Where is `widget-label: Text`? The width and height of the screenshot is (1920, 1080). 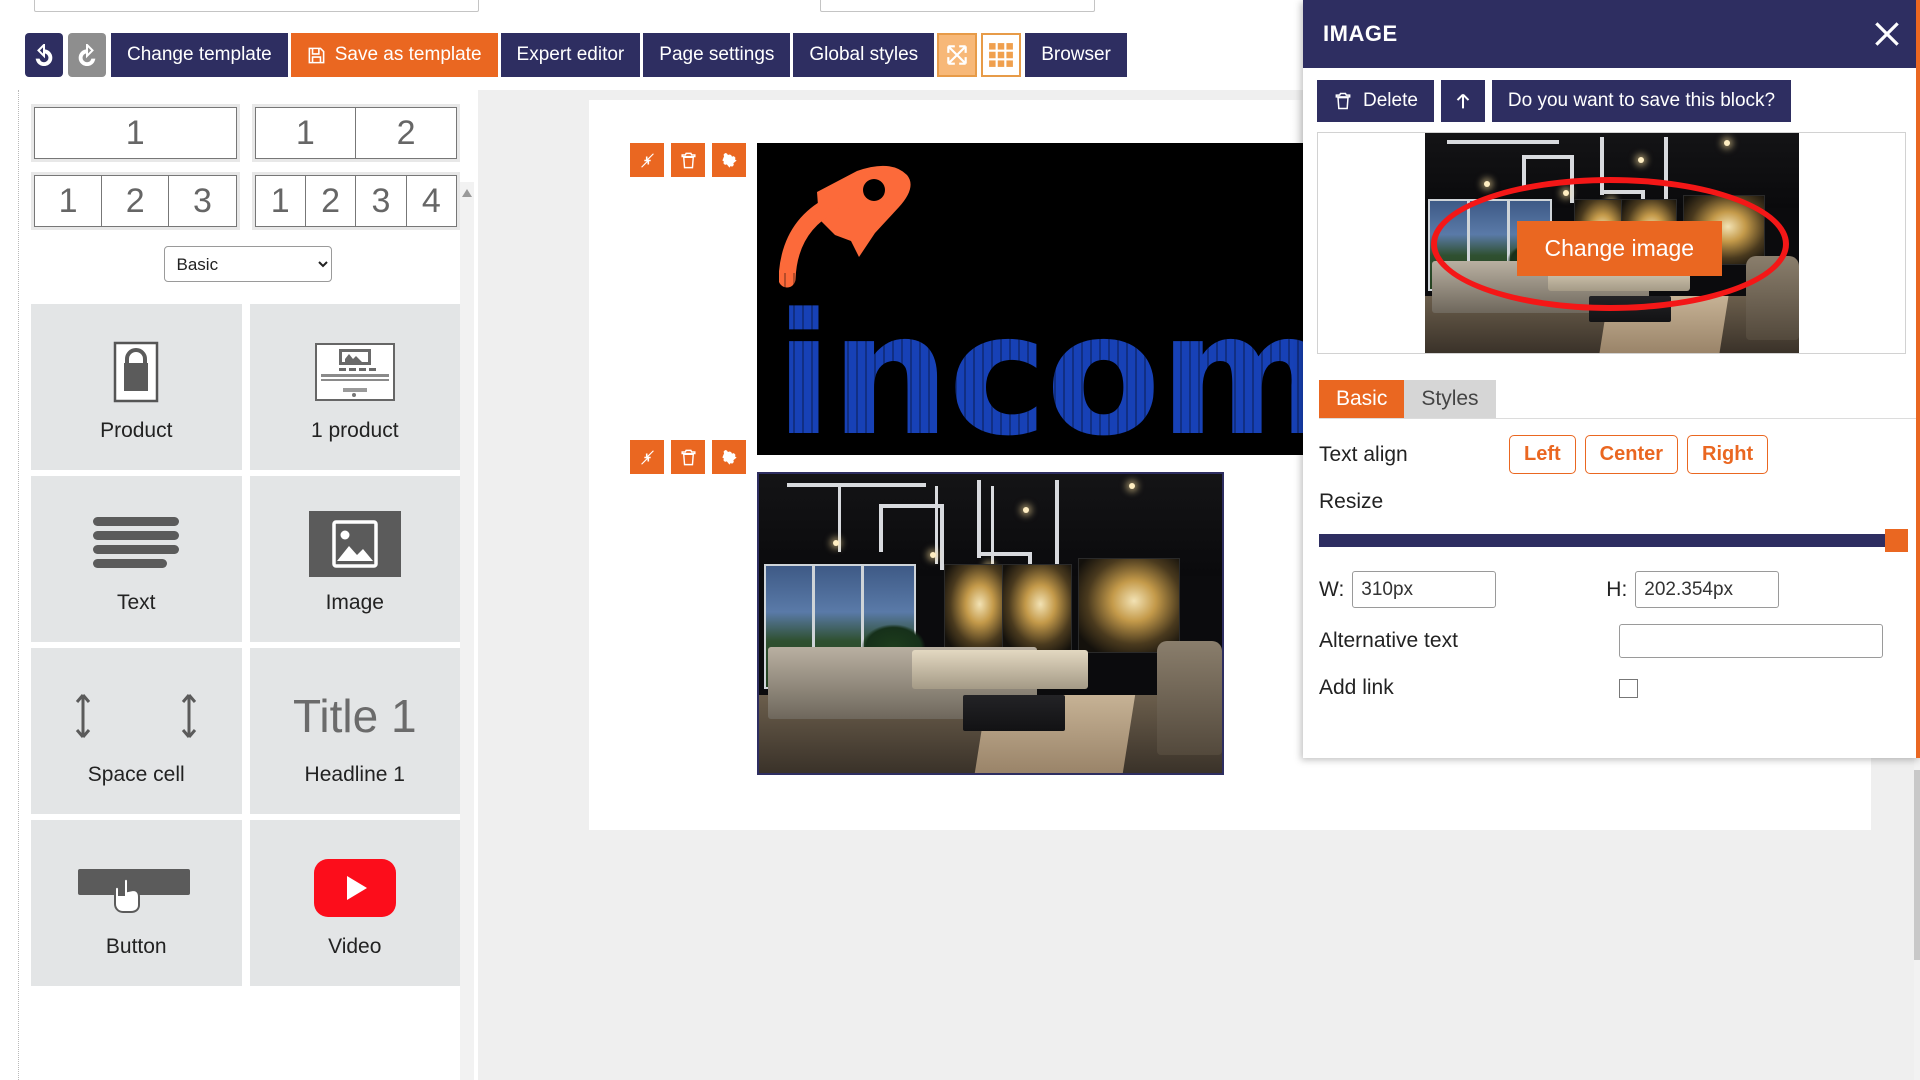
widget-label: Text is located at coordinates (136, 602).